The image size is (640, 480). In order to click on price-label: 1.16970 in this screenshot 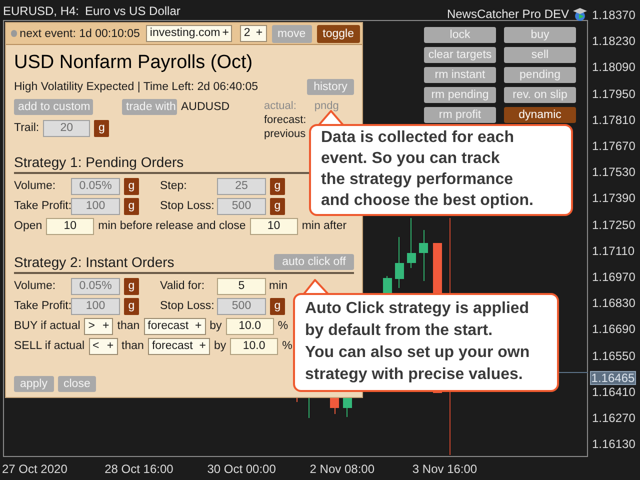, I will do `click(614, 277)`.